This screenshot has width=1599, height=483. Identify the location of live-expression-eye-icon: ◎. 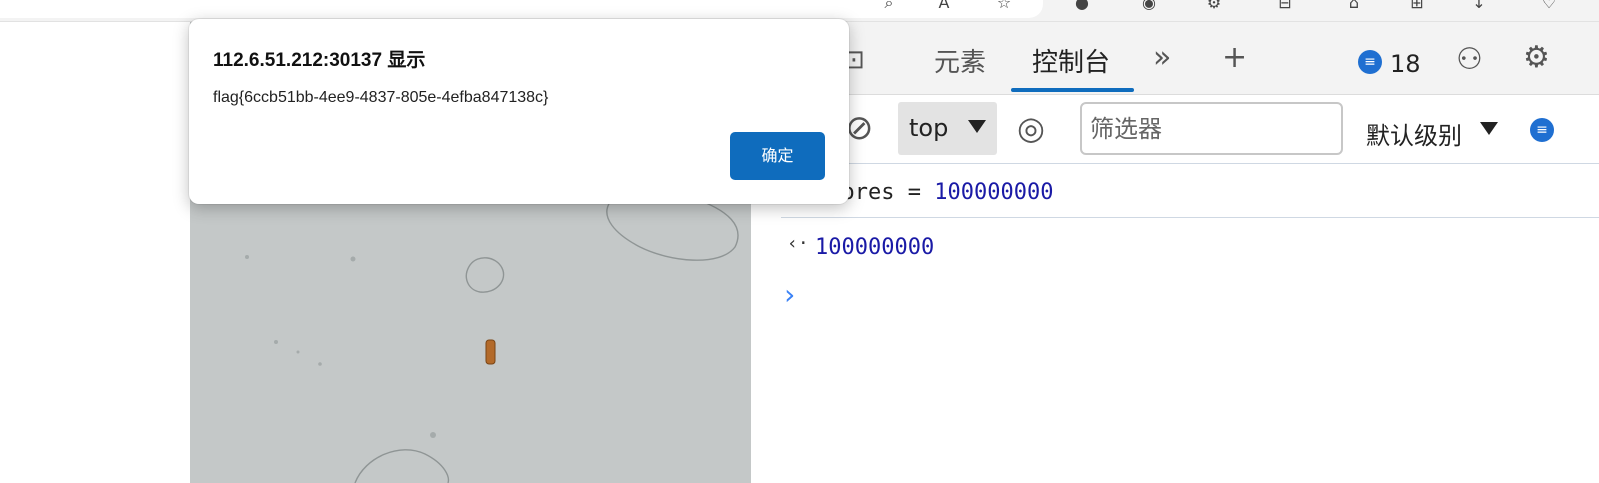
(1031, 128).